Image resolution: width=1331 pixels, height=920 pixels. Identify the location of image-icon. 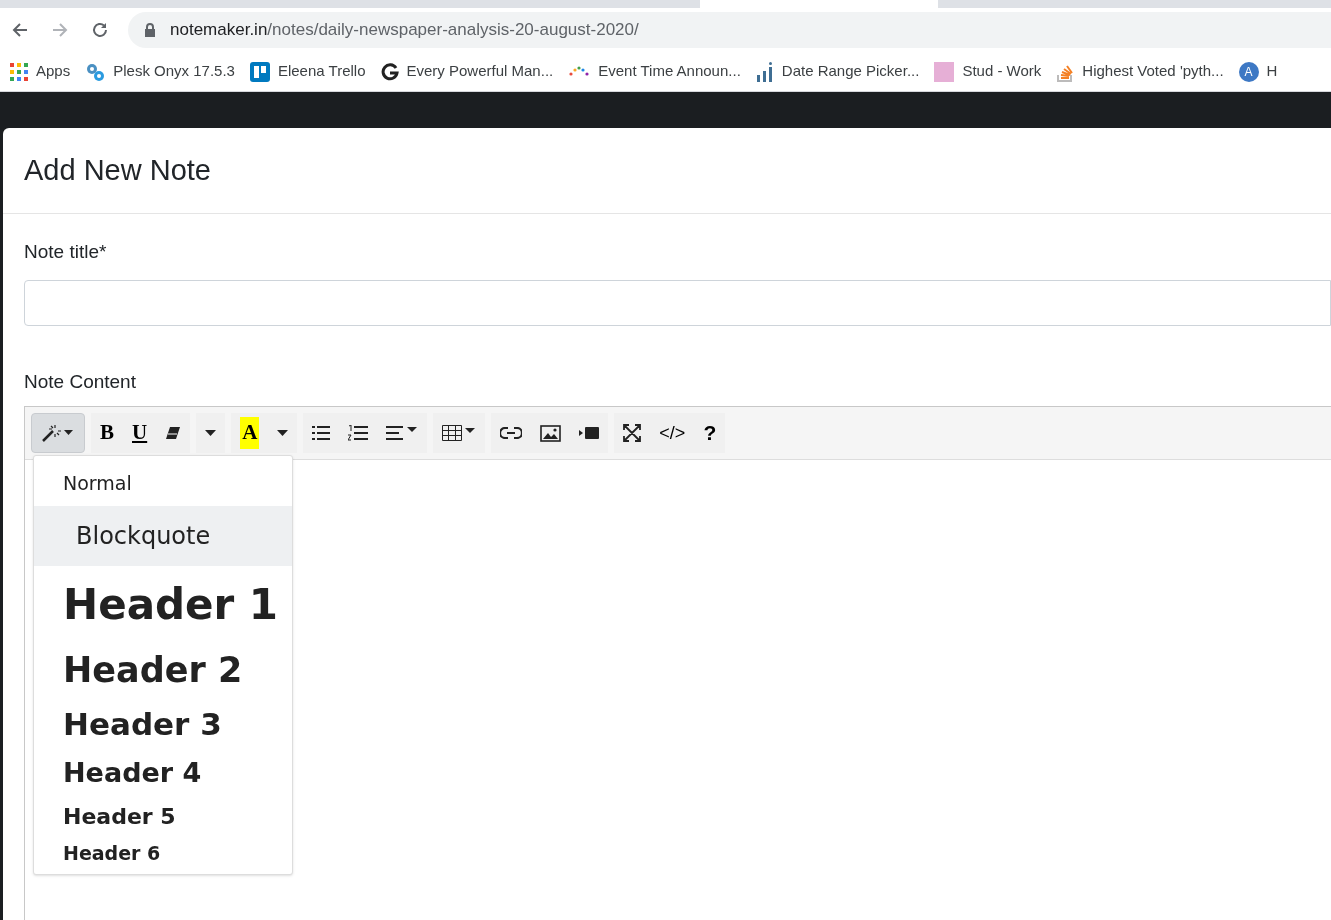
(551, 433).